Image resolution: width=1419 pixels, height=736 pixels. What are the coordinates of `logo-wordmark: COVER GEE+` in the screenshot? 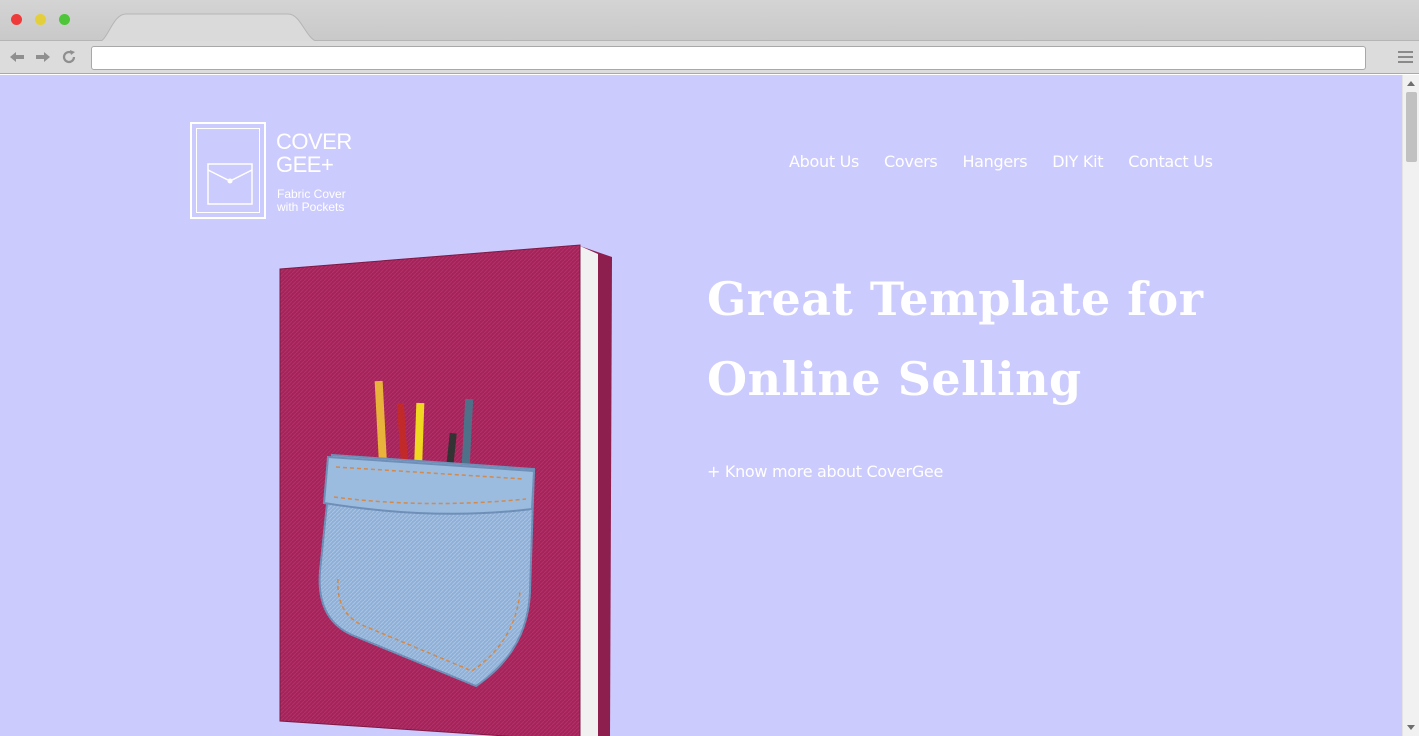 It's located at (326, 153).